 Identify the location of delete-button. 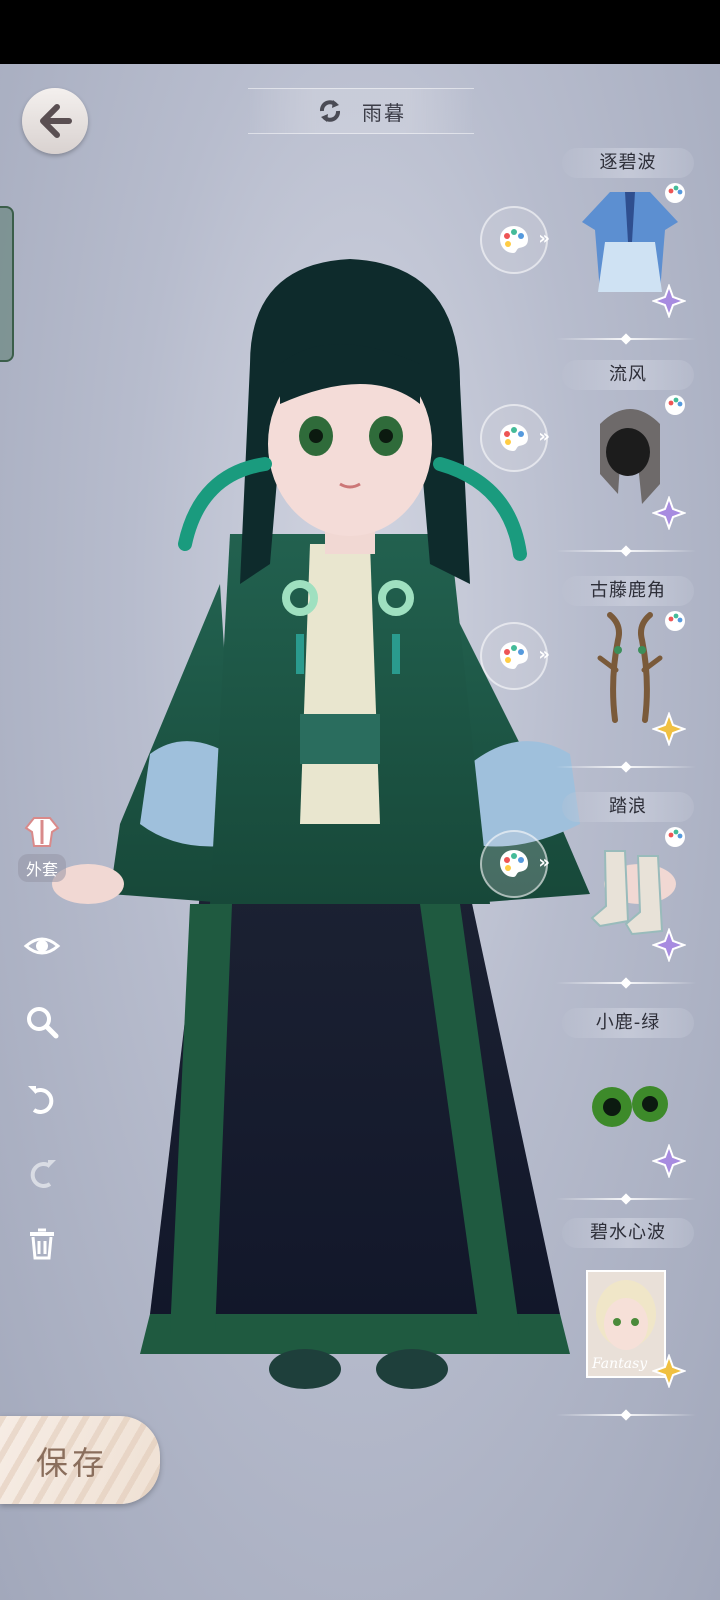
(42, 1244).